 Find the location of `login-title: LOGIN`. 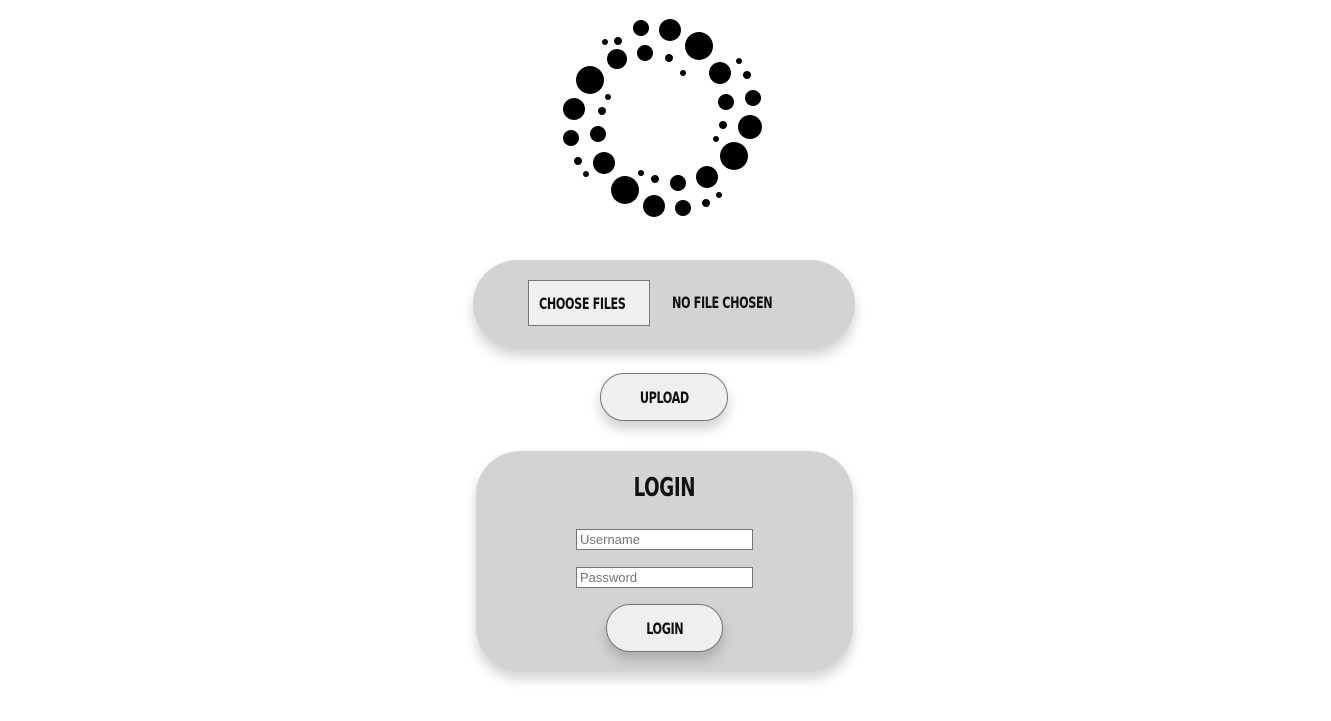

login-title: LOGIN is located at coordinates (664, 488).